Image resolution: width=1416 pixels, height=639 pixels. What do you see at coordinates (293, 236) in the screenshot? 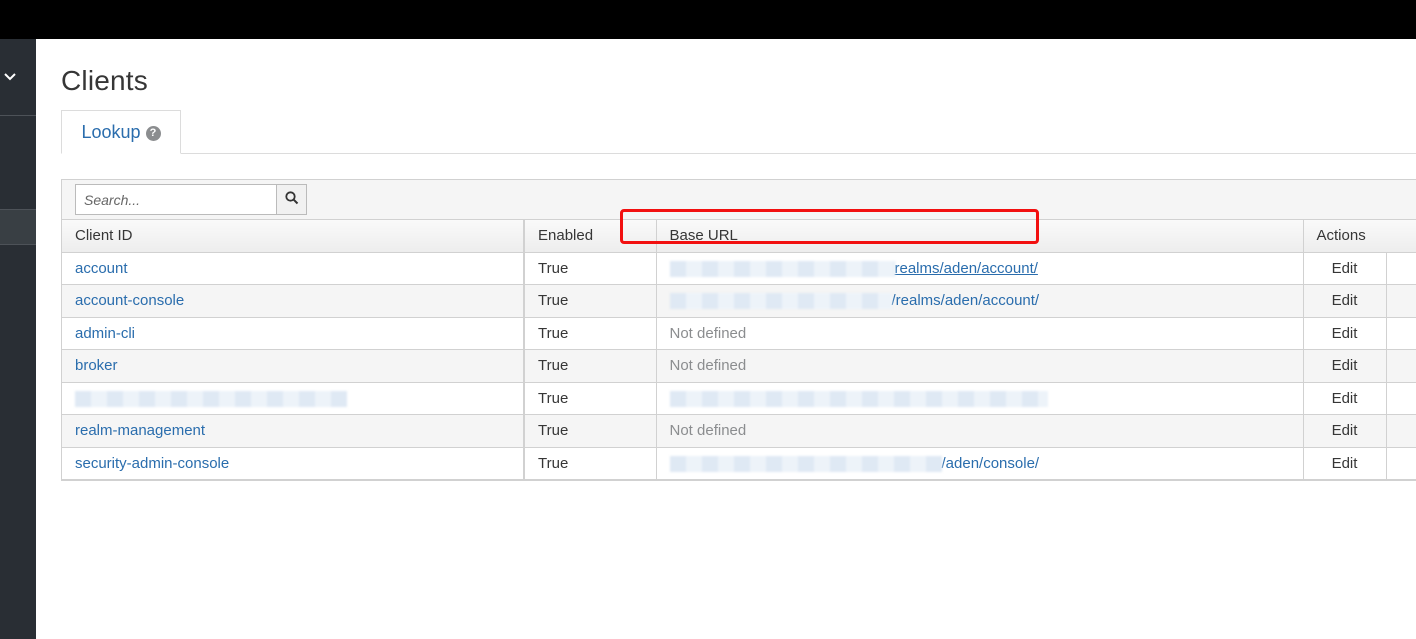
I see `column-header-client-id: Client ID` at bounding box center [293, 236].